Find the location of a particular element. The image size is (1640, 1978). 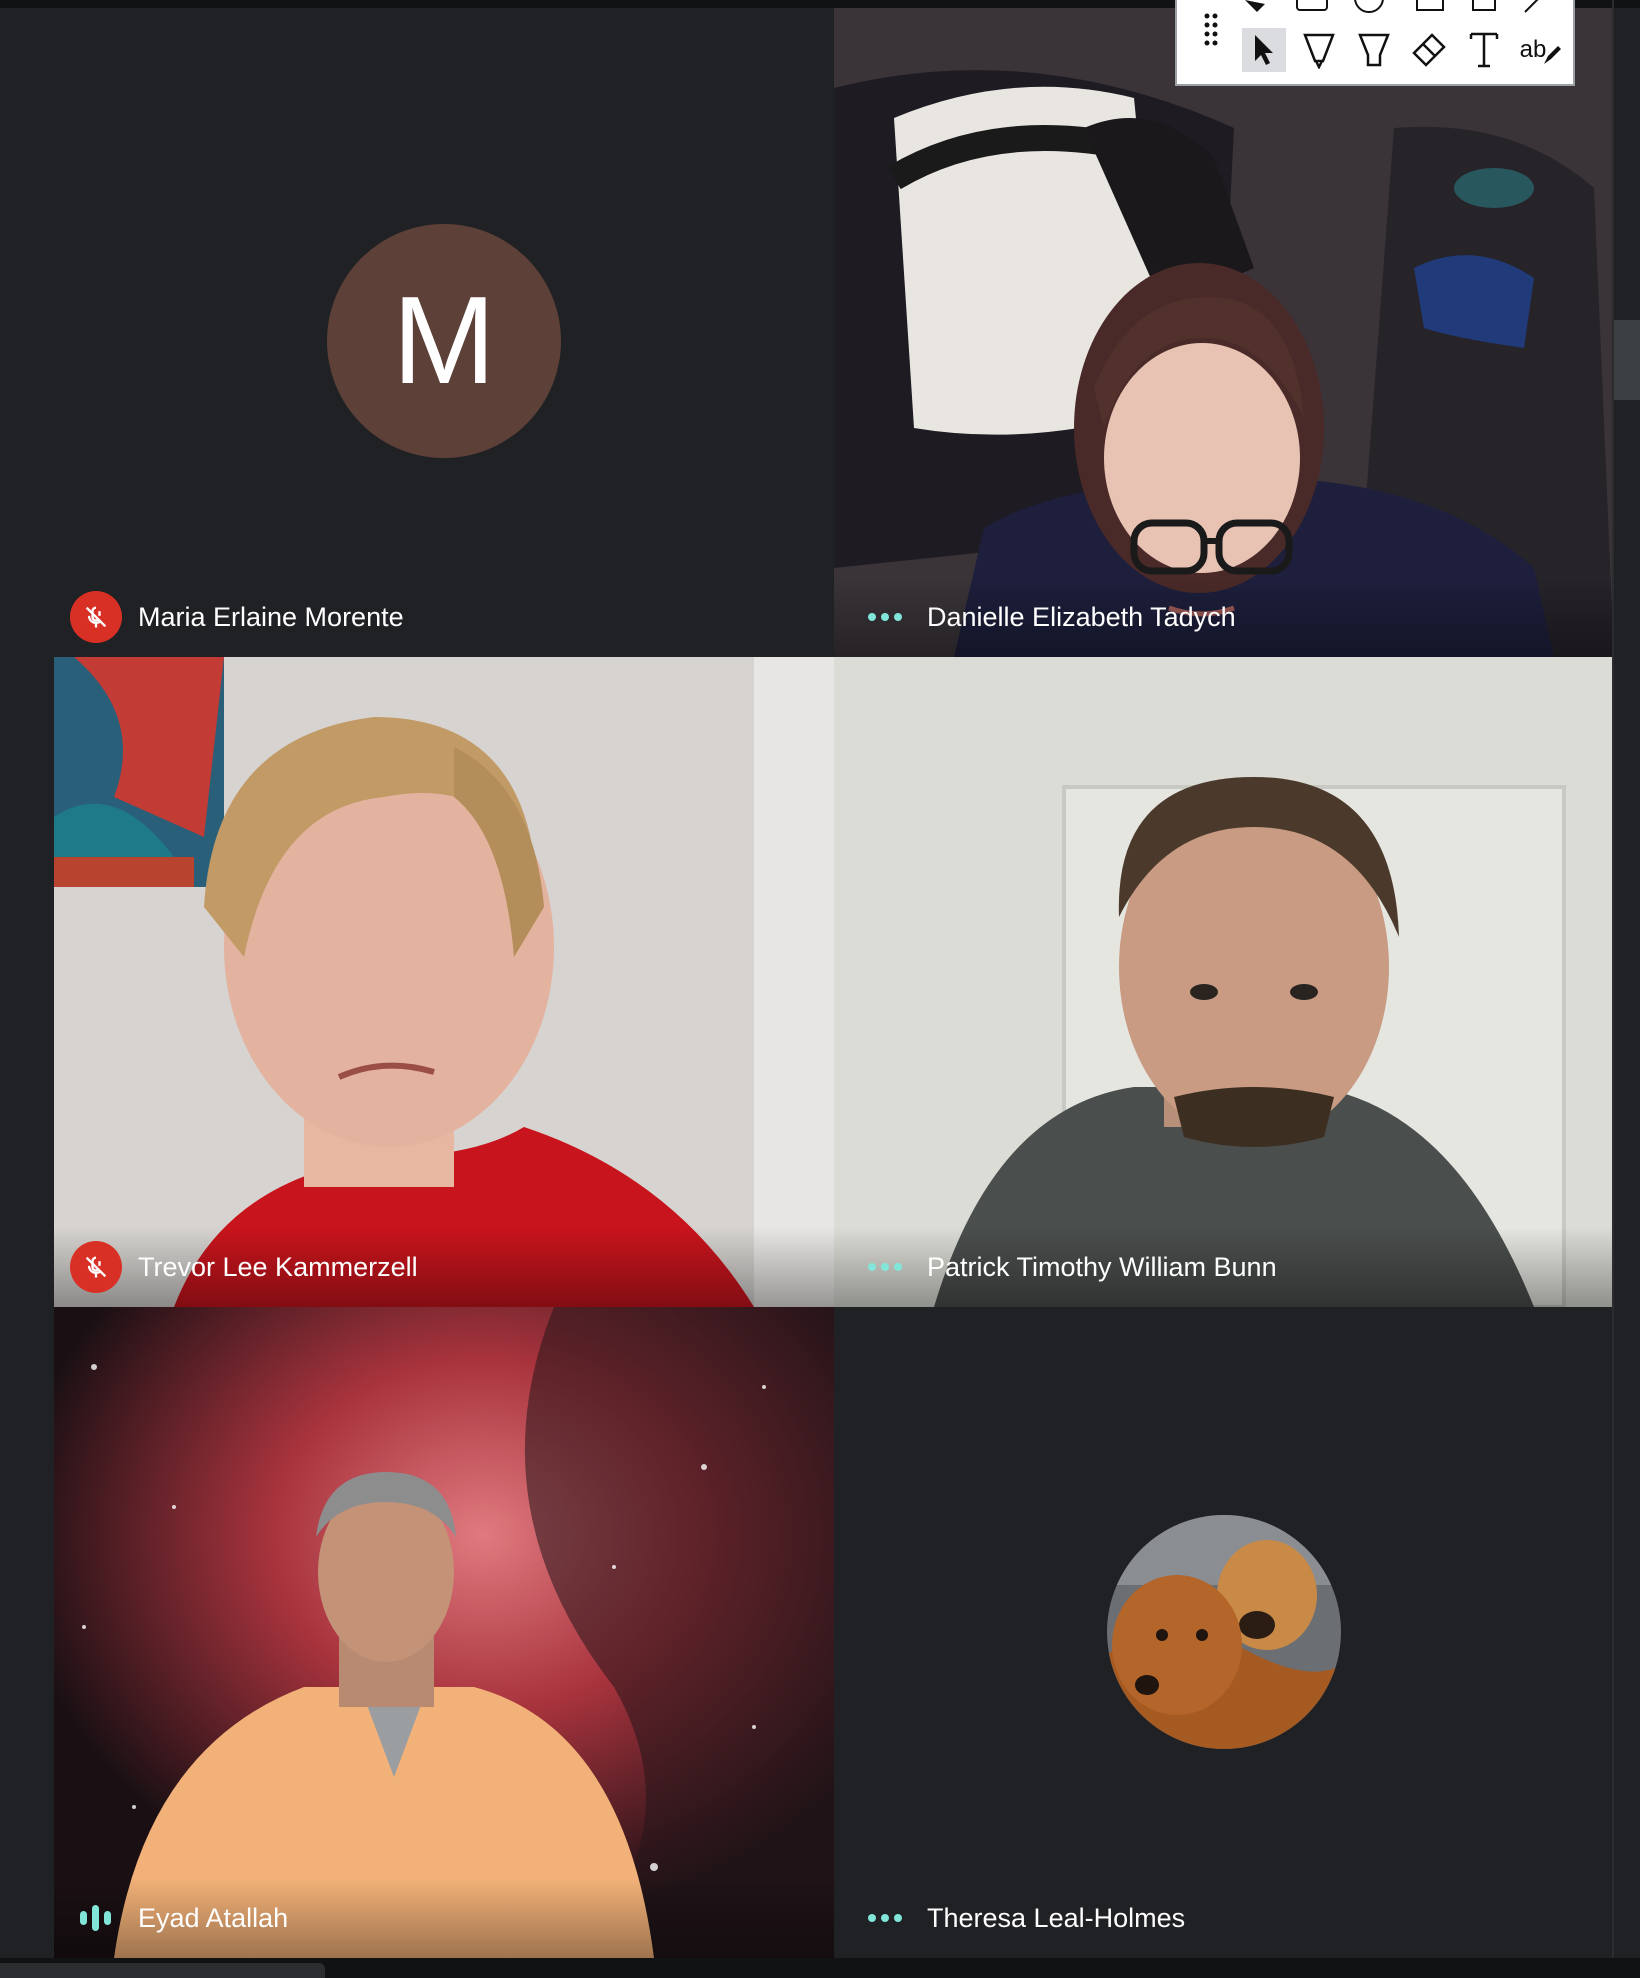

participant-nameplate: Eyad Atallah is located at coordinates (444, 1918).